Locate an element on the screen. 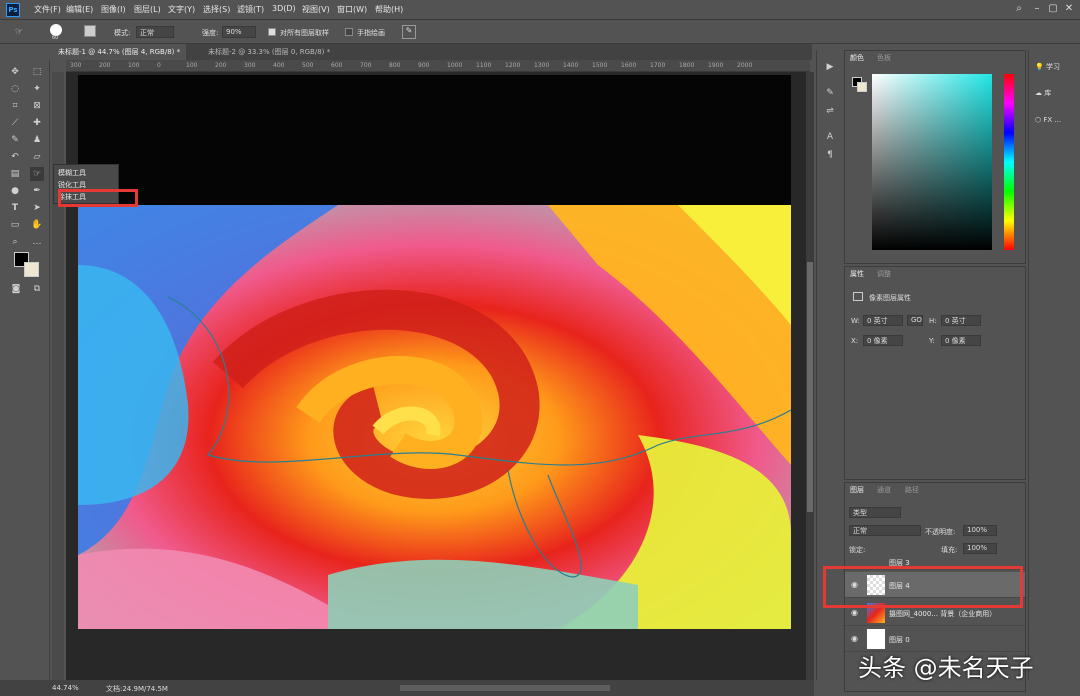 The height and width of the screenshot is (696, 1080). mode-select: 正常 is located at coordinates (155, 32).